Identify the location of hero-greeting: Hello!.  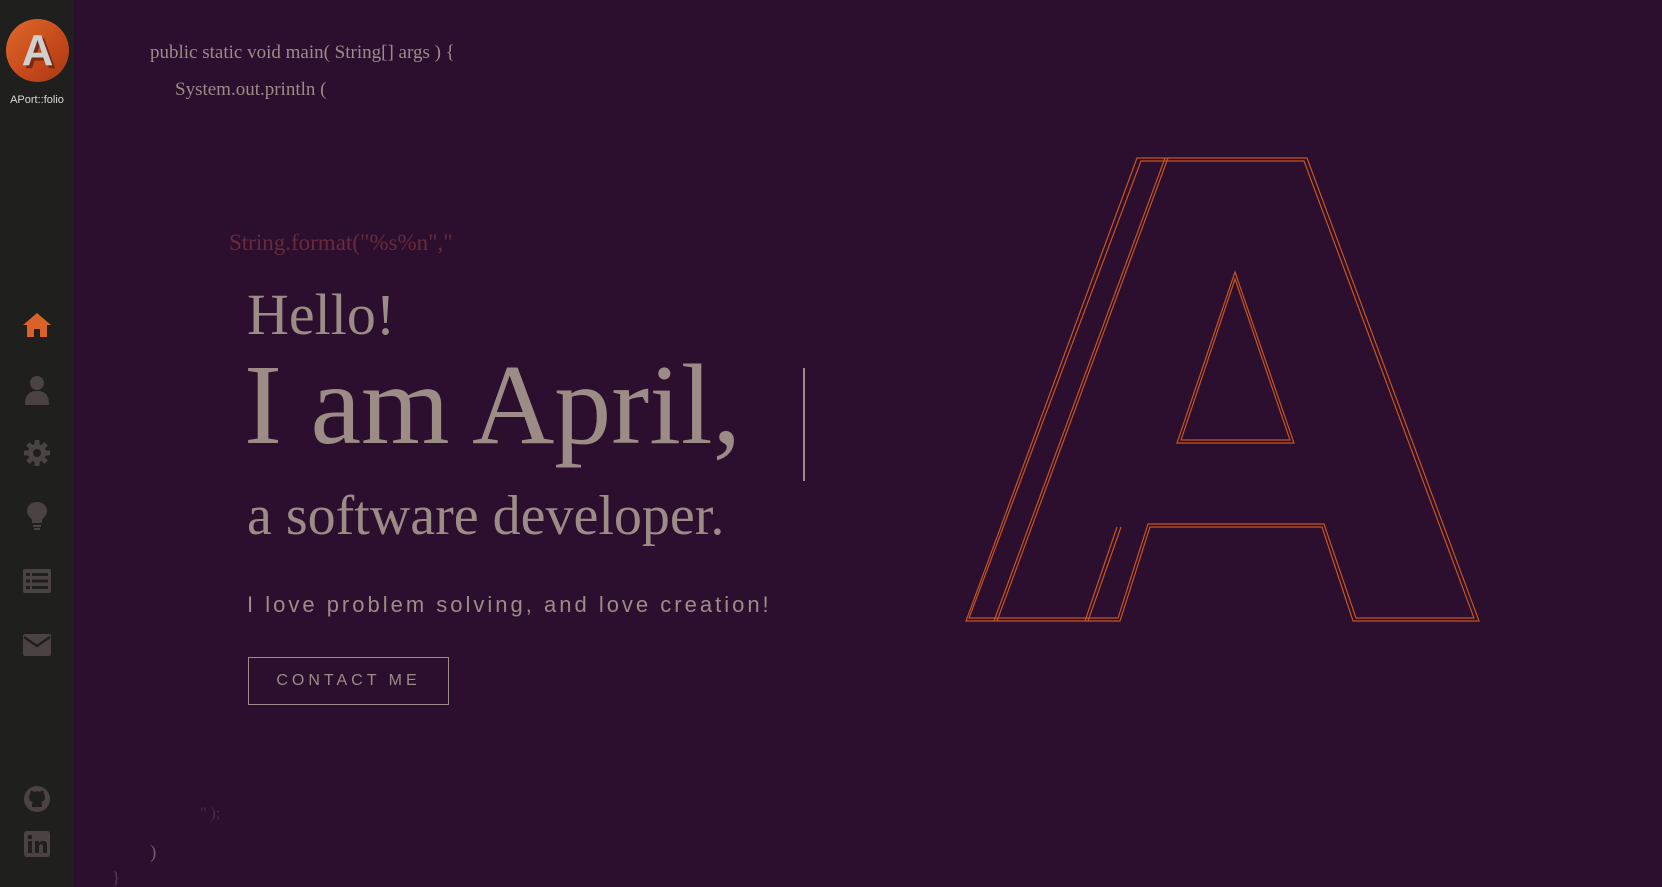
(321, 314).